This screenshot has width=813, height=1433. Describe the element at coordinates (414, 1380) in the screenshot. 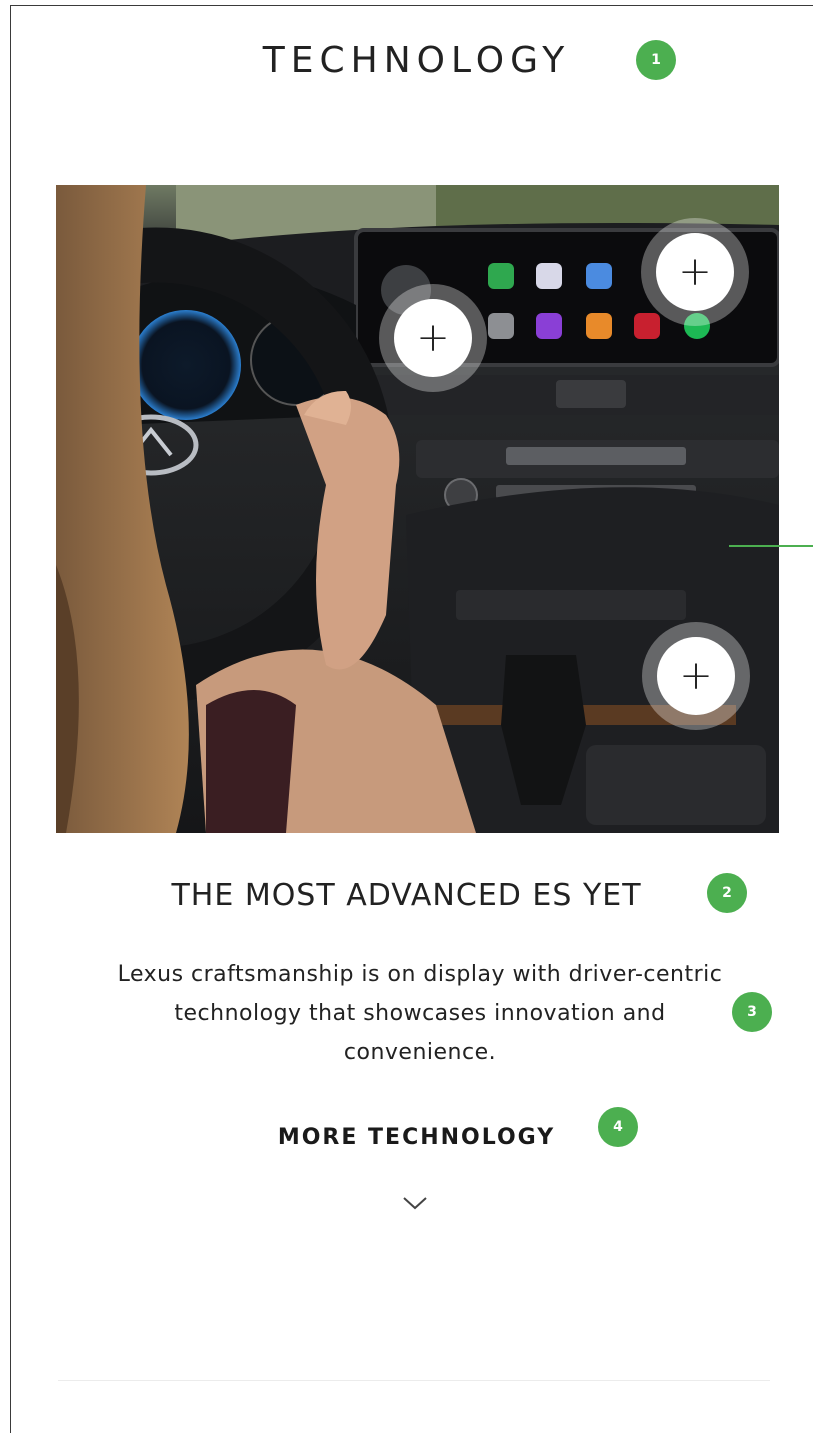

I see `section-divider` at that location.